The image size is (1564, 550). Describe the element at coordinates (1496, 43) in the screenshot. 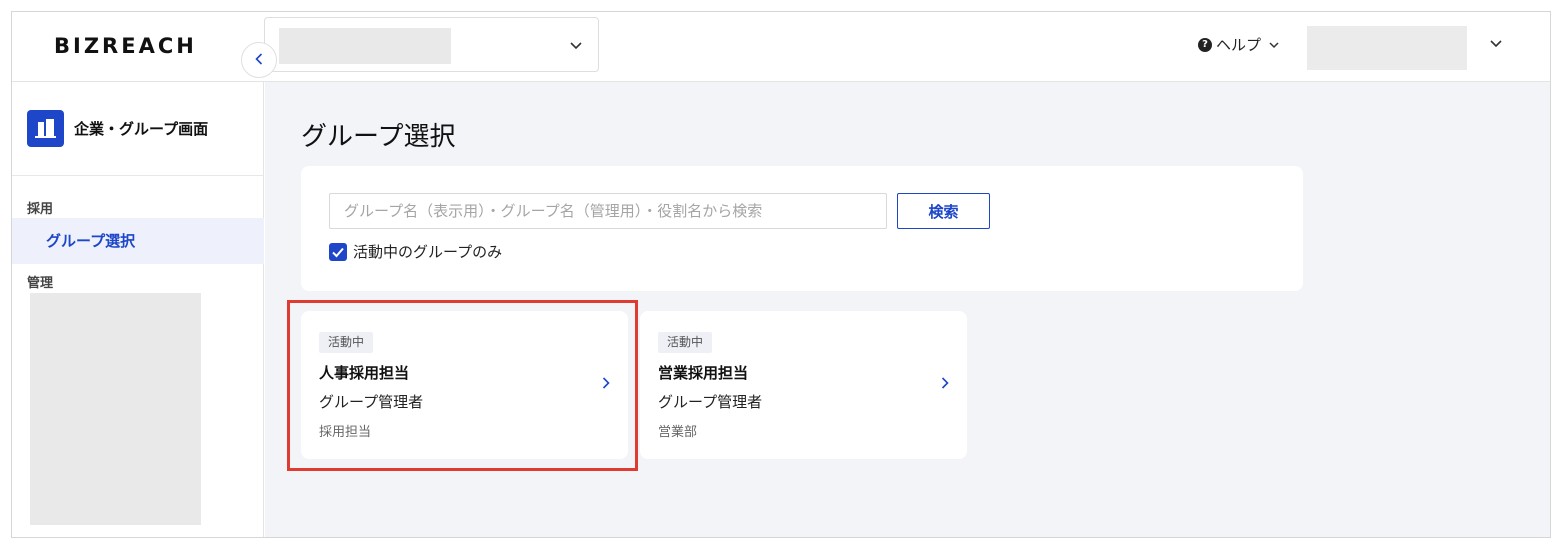

I see `user-menu-chevron-icon` at that location.